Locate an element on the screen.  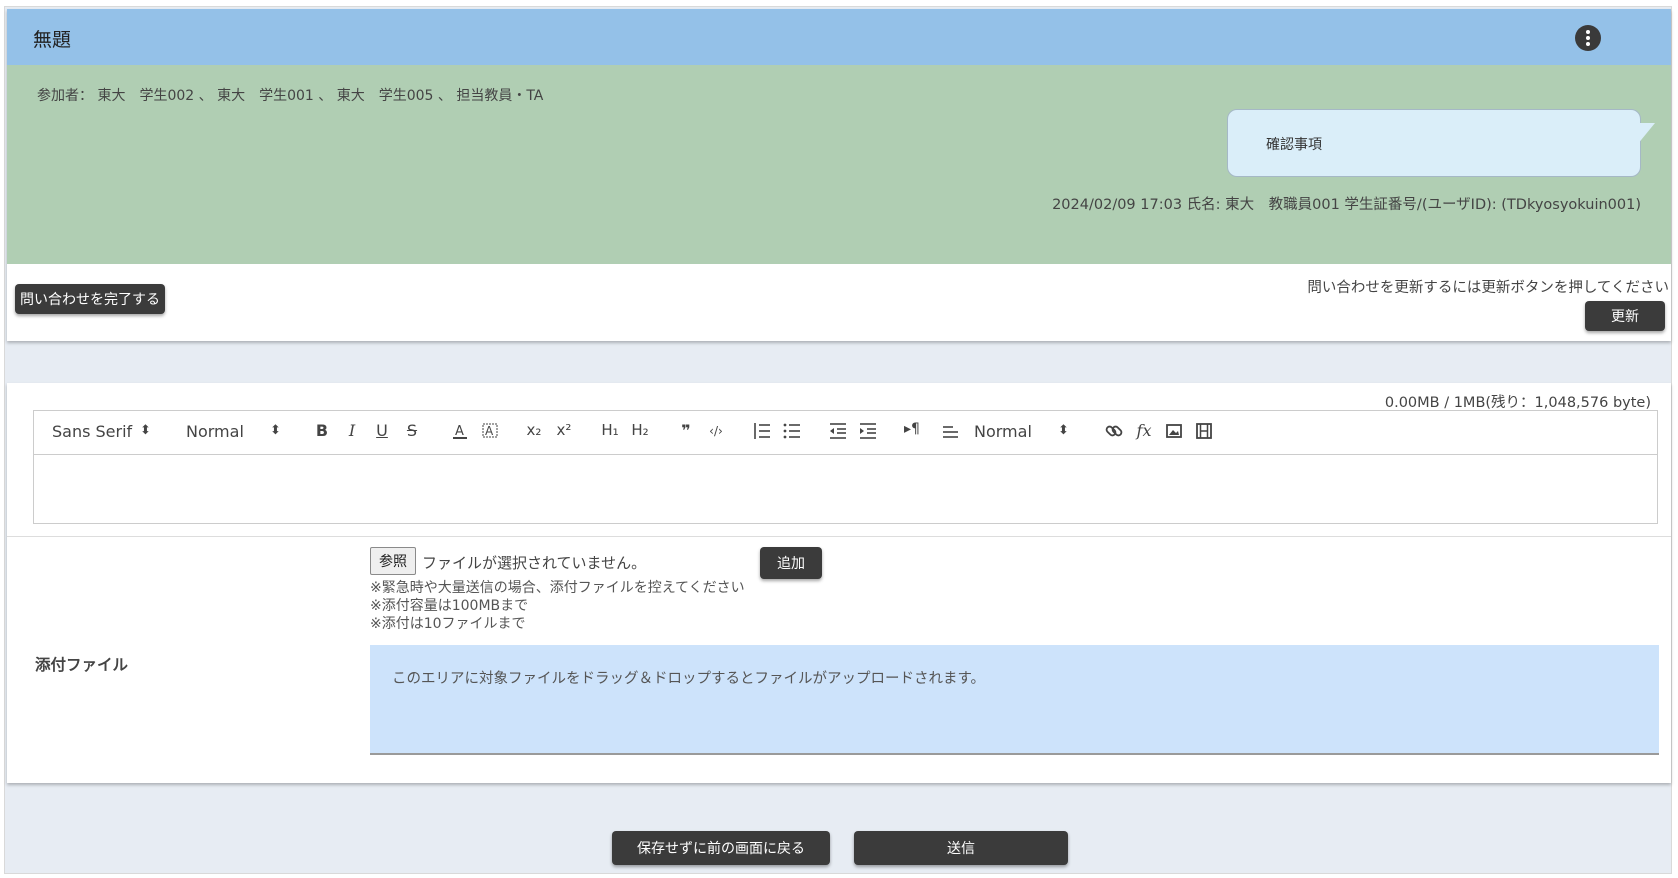
file-status: ファイルが選択されていません。 is located at coordinates (534, 563).